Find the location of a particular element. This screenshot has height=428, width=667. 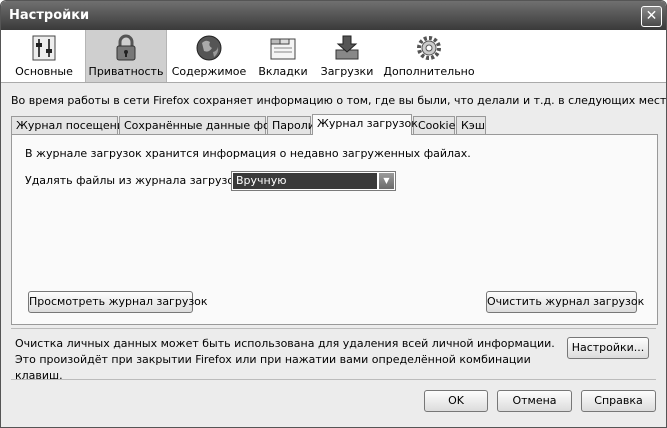

toolbar-item-content: Содержимое is located at coordinates (209, 56).